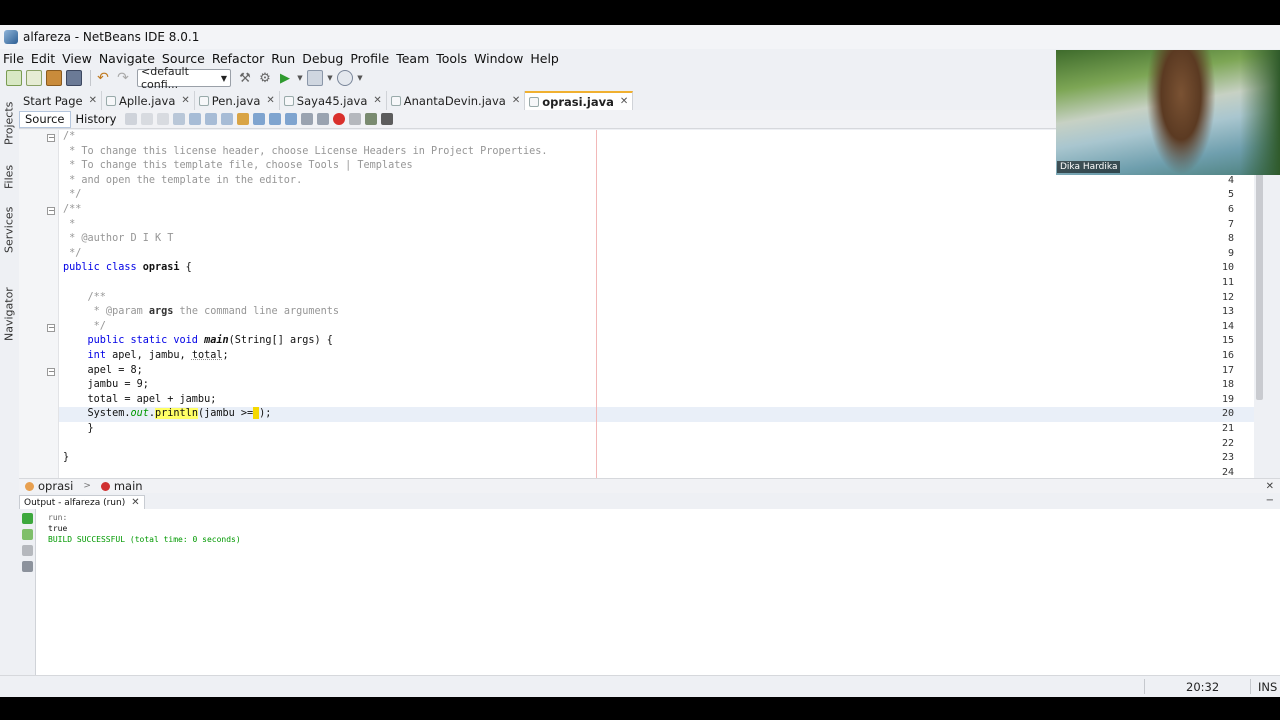 The width and height of the screenshot is (1280, 720). I want to click on rerun-icon, so click(27, 518).